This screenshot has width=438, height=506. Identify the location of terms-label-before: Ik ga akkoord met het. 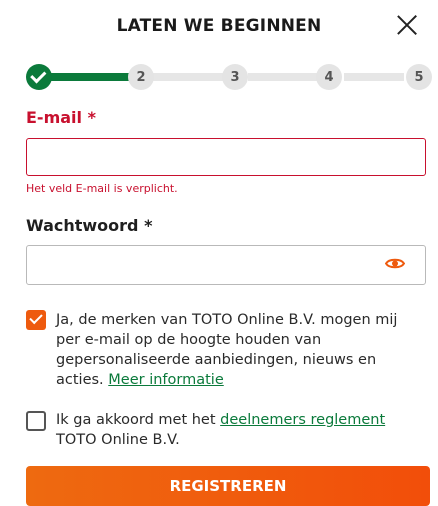
(136, 420).